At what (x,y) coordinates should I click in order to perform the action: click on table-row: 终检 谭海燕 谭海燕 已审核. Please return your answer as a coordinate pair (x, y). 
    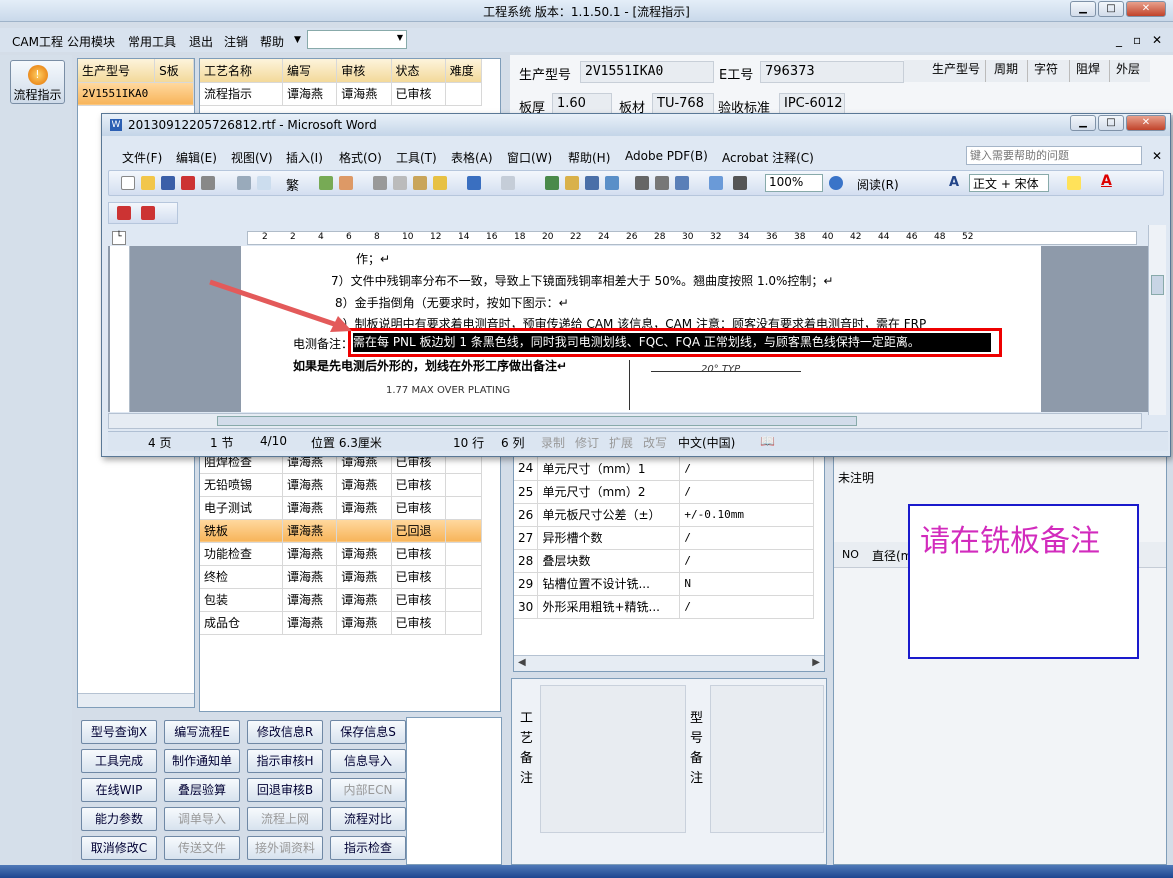
    Looking at the image, I should click on (341, 577).